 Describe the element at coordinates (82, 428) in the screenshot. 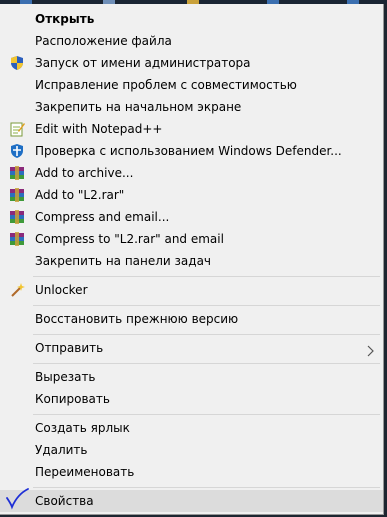

I see `menu-item-label: Создать ярлык` at that location.